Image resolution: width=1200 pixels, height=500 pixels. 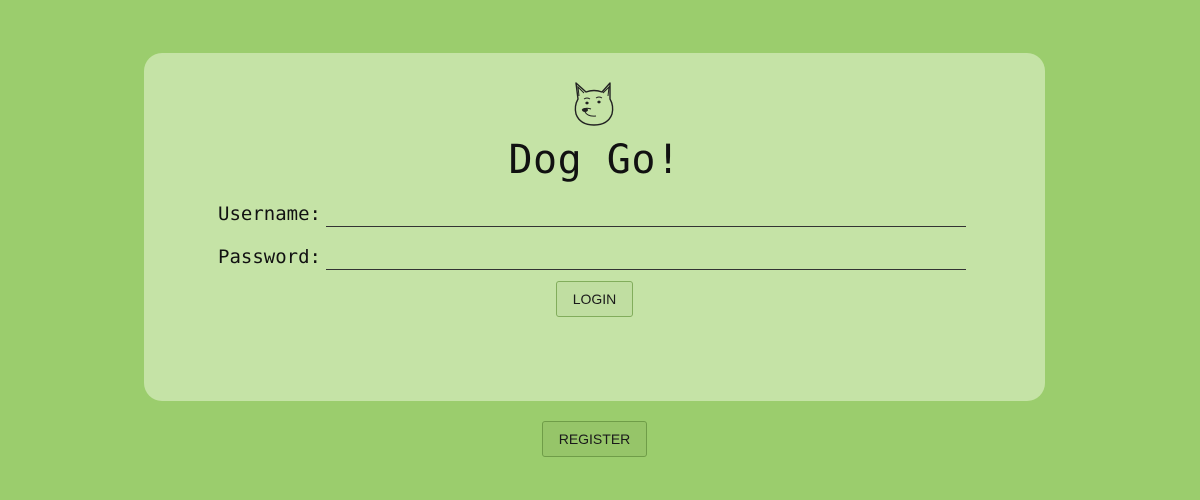 What do you see at coordinates (594, 103) in the screenshot?
I see `doge-dog-icon` at bounding box center [594, 103].